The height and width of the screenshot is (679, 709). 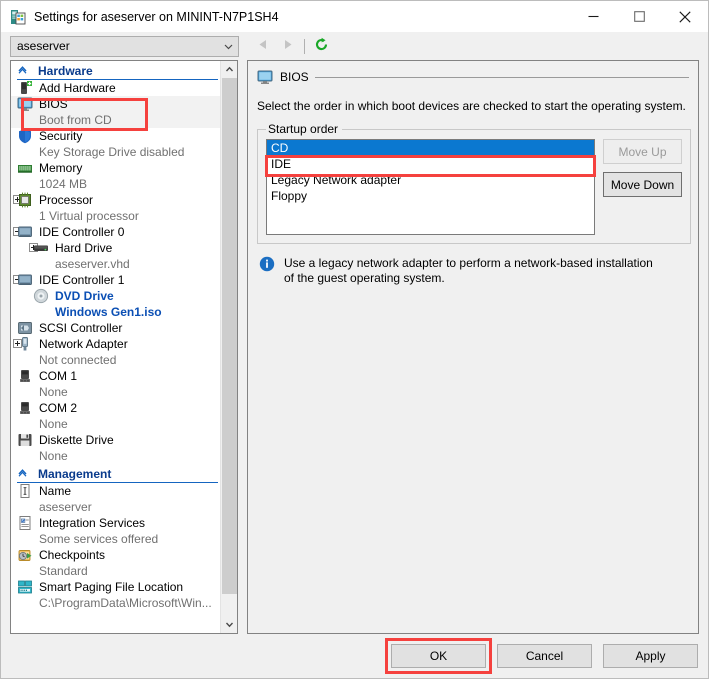 I want to click on tree-item-label: SCSI Controller, so click(x=81, y=328).